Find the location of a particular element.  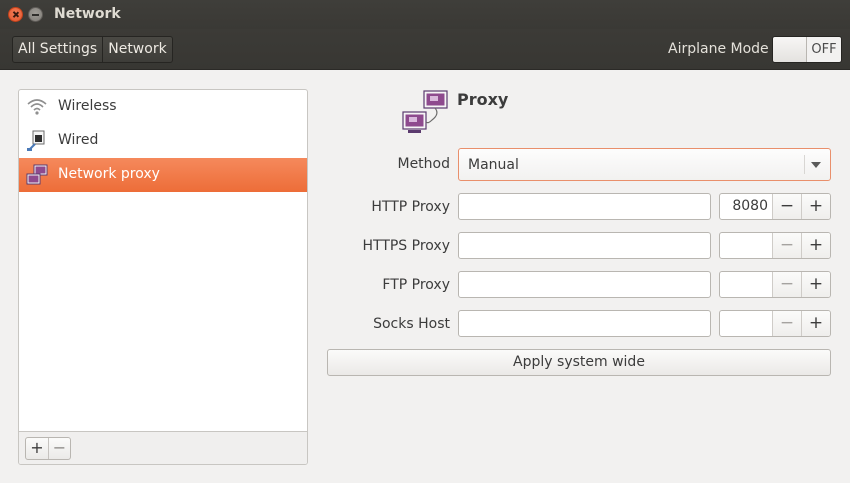

http-port-decrement-button: − is located at coordinates (786, 206).